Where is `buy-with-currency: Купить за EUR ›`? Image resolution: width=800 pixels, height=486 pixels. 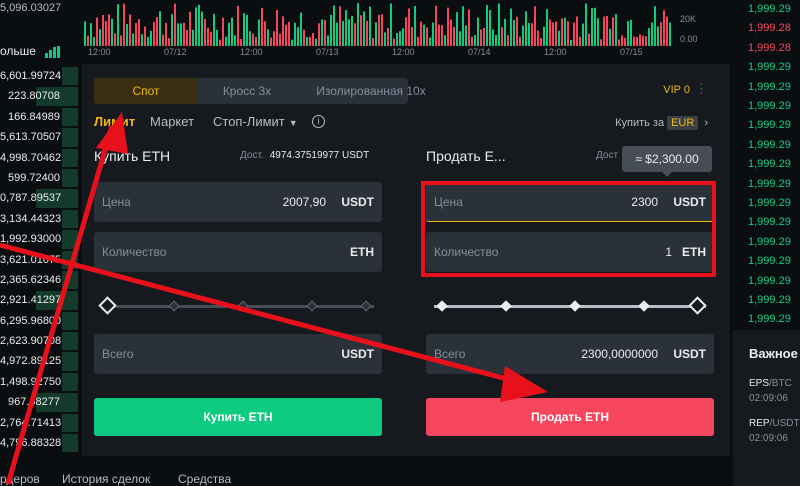 buy-with-currency: Купить за EUR › is located at coordinates (661, 123).